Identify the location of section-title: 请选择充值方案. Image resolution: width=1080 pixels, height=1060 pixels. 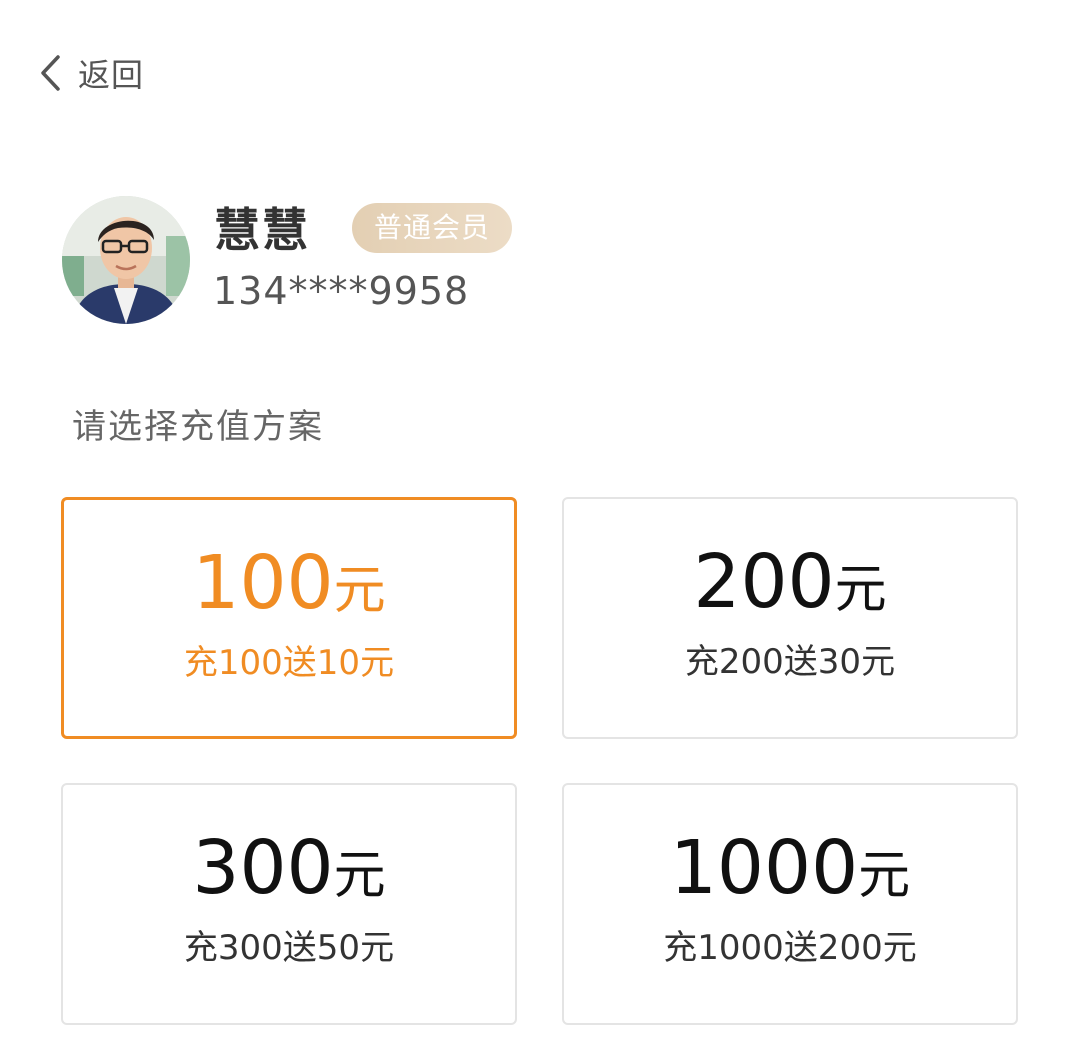
(198, 427).